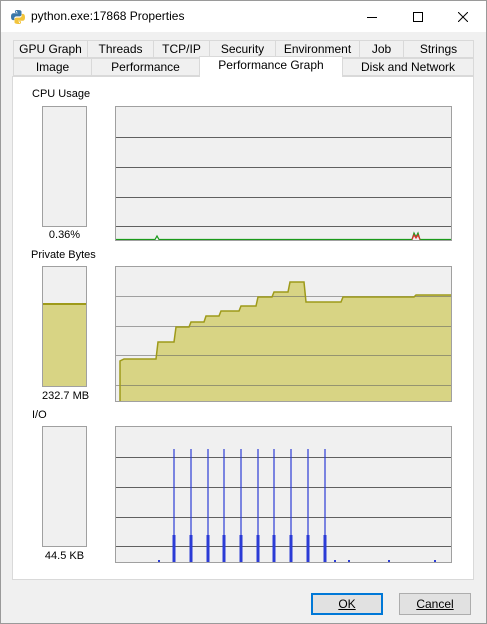 The width and height of the screenshot is (487, 624). I want to click on private-bytes-meter, so click(64, 326).